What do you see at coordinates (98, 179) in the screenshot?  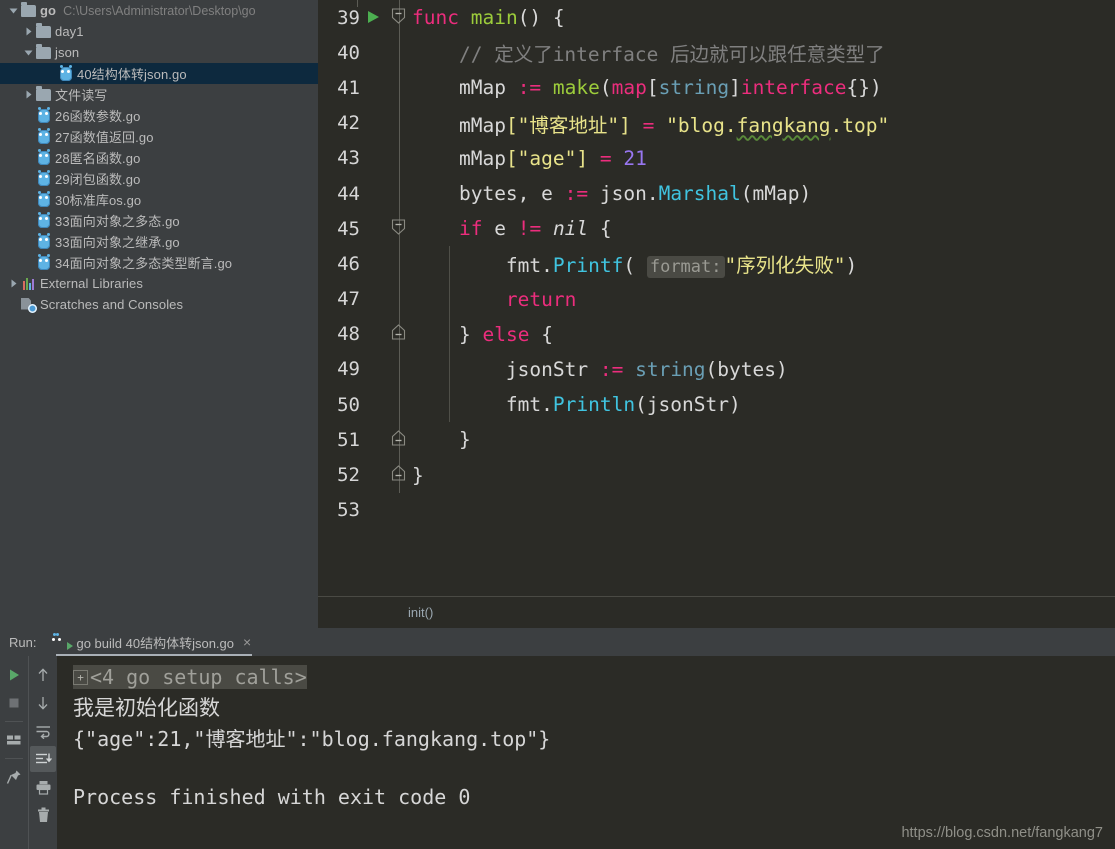 I see `tree-item-label: 29闭包函数.go` at bounding box center [98, 179].